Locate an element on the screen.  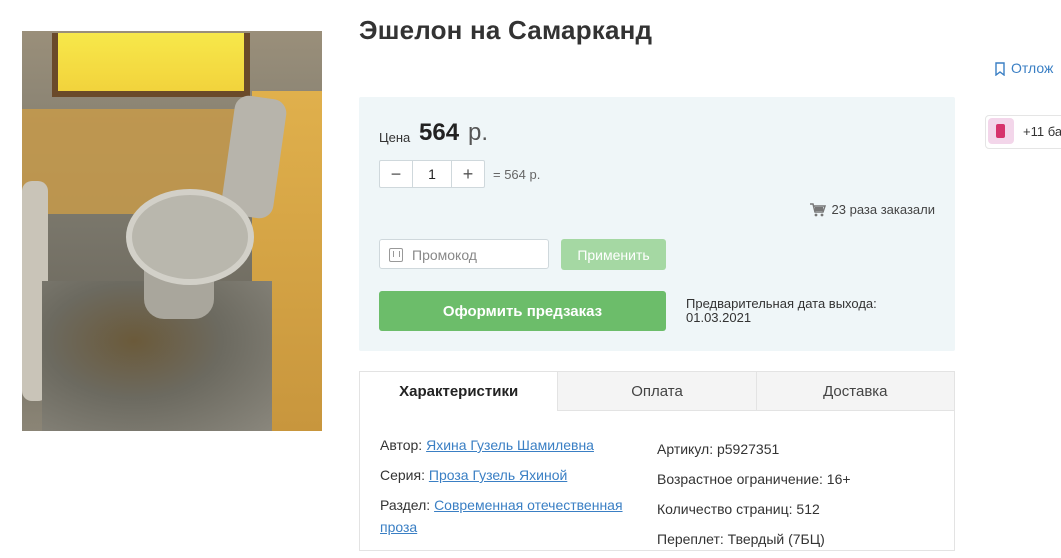
tab-bar: Характеристики Оплата Доставка is located at coordinates (657, 391).